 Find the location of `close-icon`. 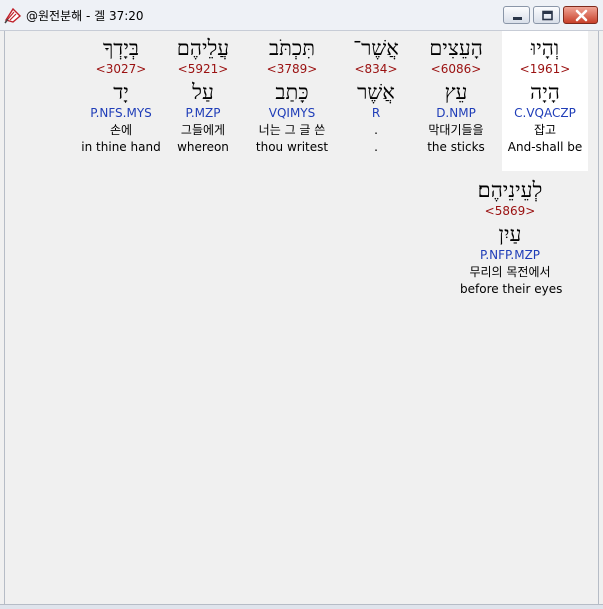

close-icon is located at coordinates (581, 15).